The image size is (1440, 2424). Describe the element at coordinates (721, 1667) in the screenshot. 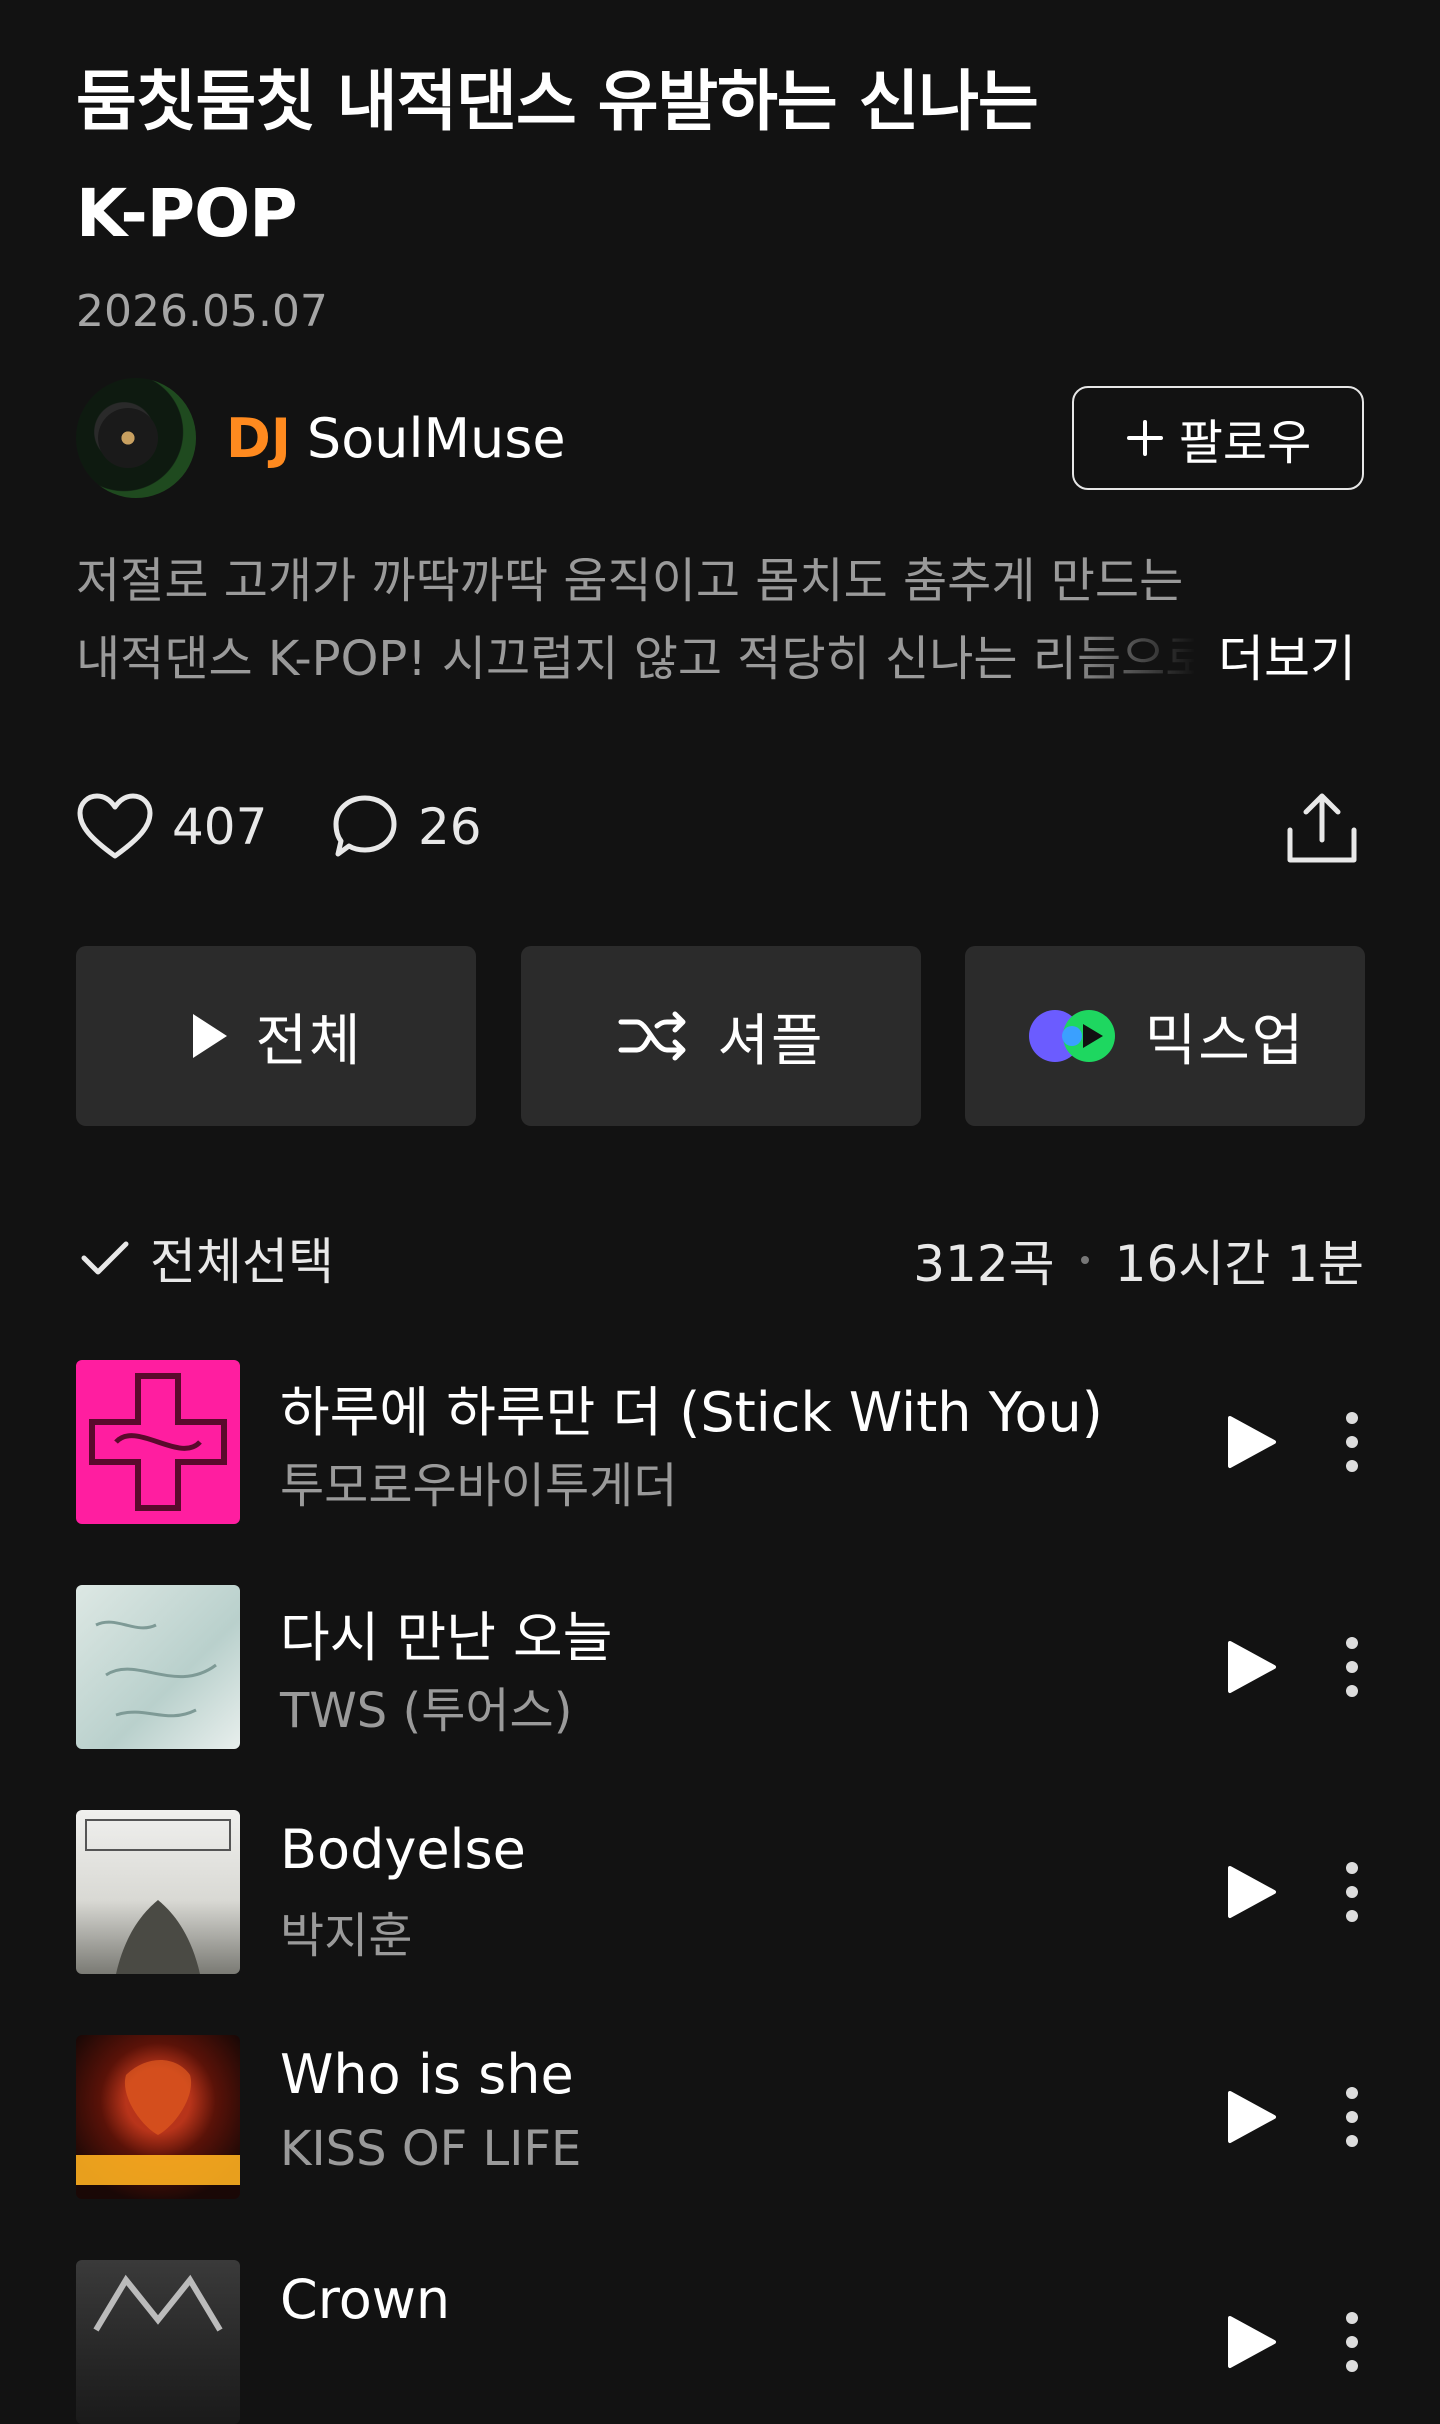

I see `track-row: 다시 만난 오늘 TWS (투어스)` at that location.